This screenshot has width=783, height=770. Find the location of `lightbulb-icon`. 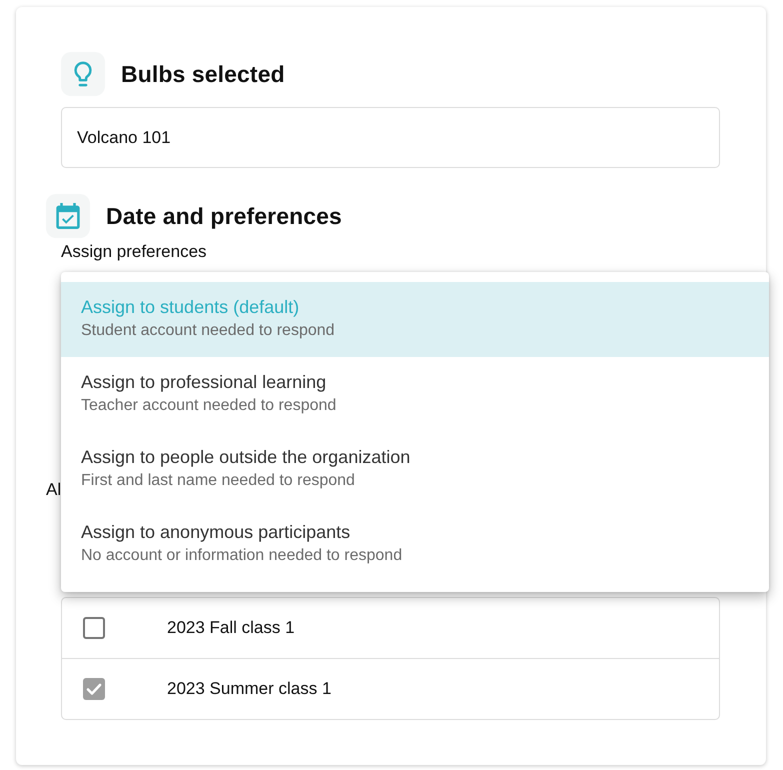

lightbulb-icon is located at coordinates (83, 74).